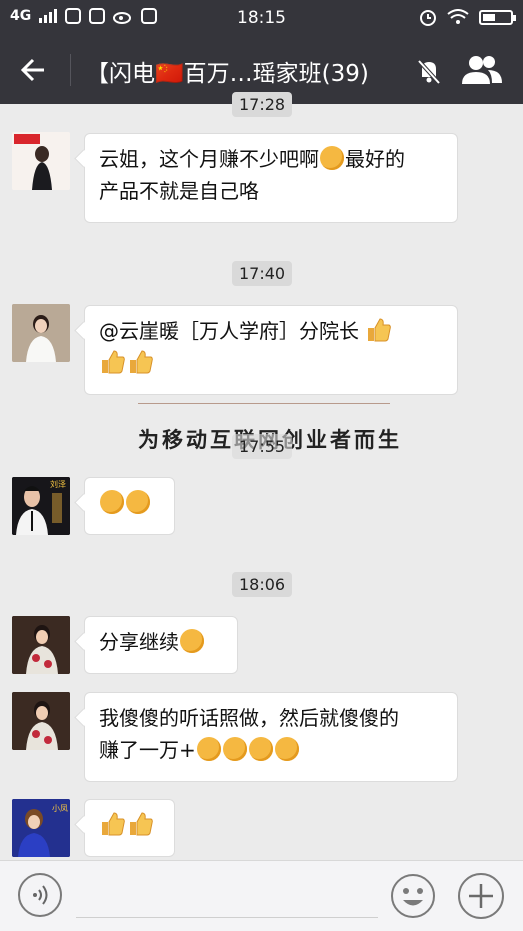 The image size is (523, 931). Describe the element at coordinates (262, 273) in the screenshot. I see `timestamp: 17:40` at that location.